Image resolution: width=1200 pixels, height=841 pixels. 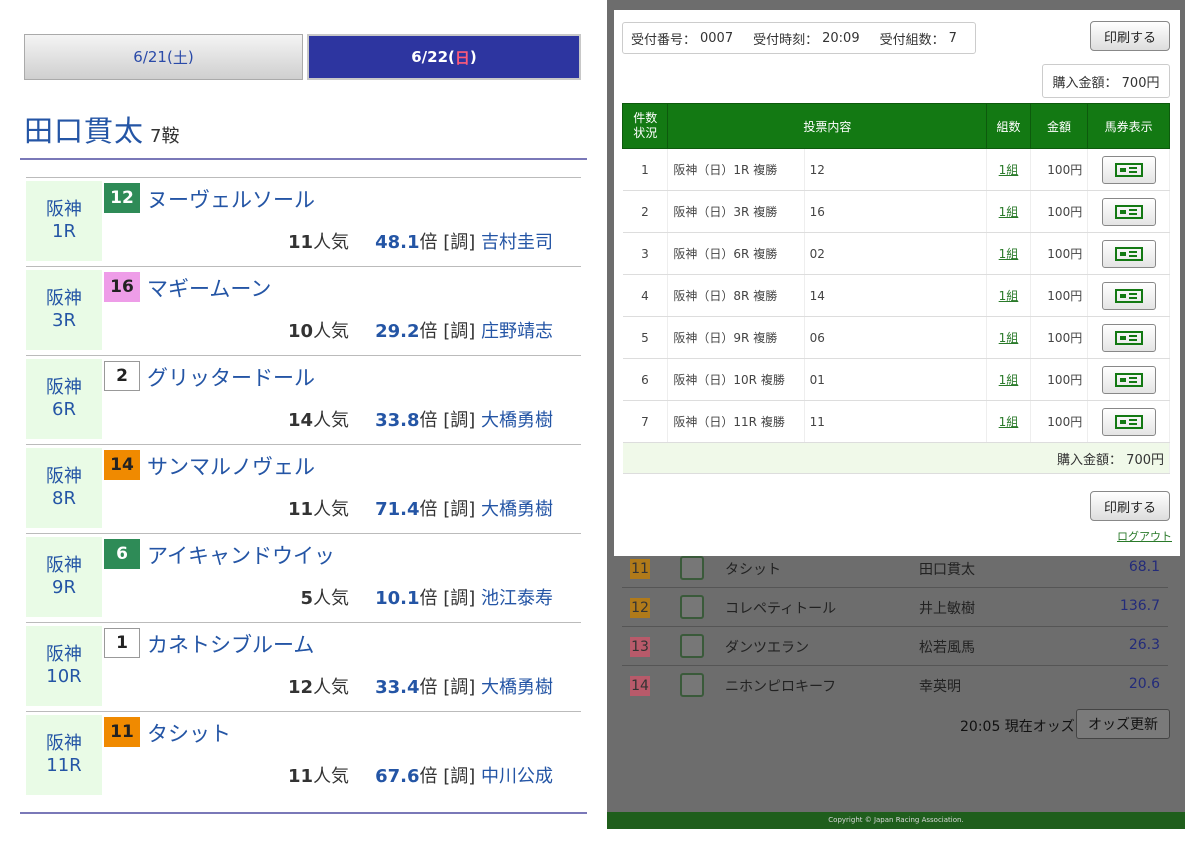 I want to click on race-row: 阪神 3R 16 マギームーン 10人気 29.2倍 [調] 庄野靖志, so click(x=303, y=309).